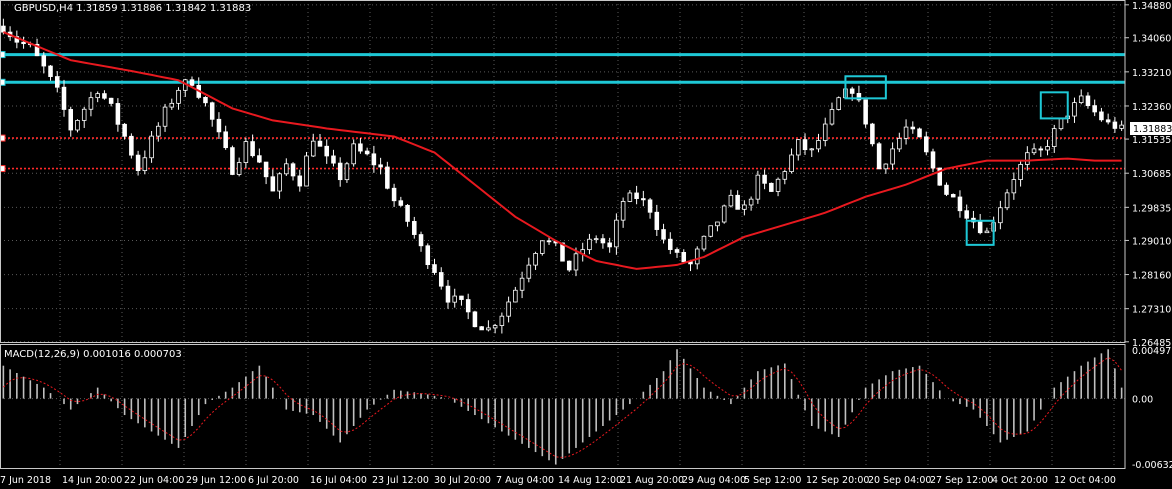 The width and height of the screenshot is (1172, 489). I want to click on current-price-label: 1.31883, so click(1152, 129).